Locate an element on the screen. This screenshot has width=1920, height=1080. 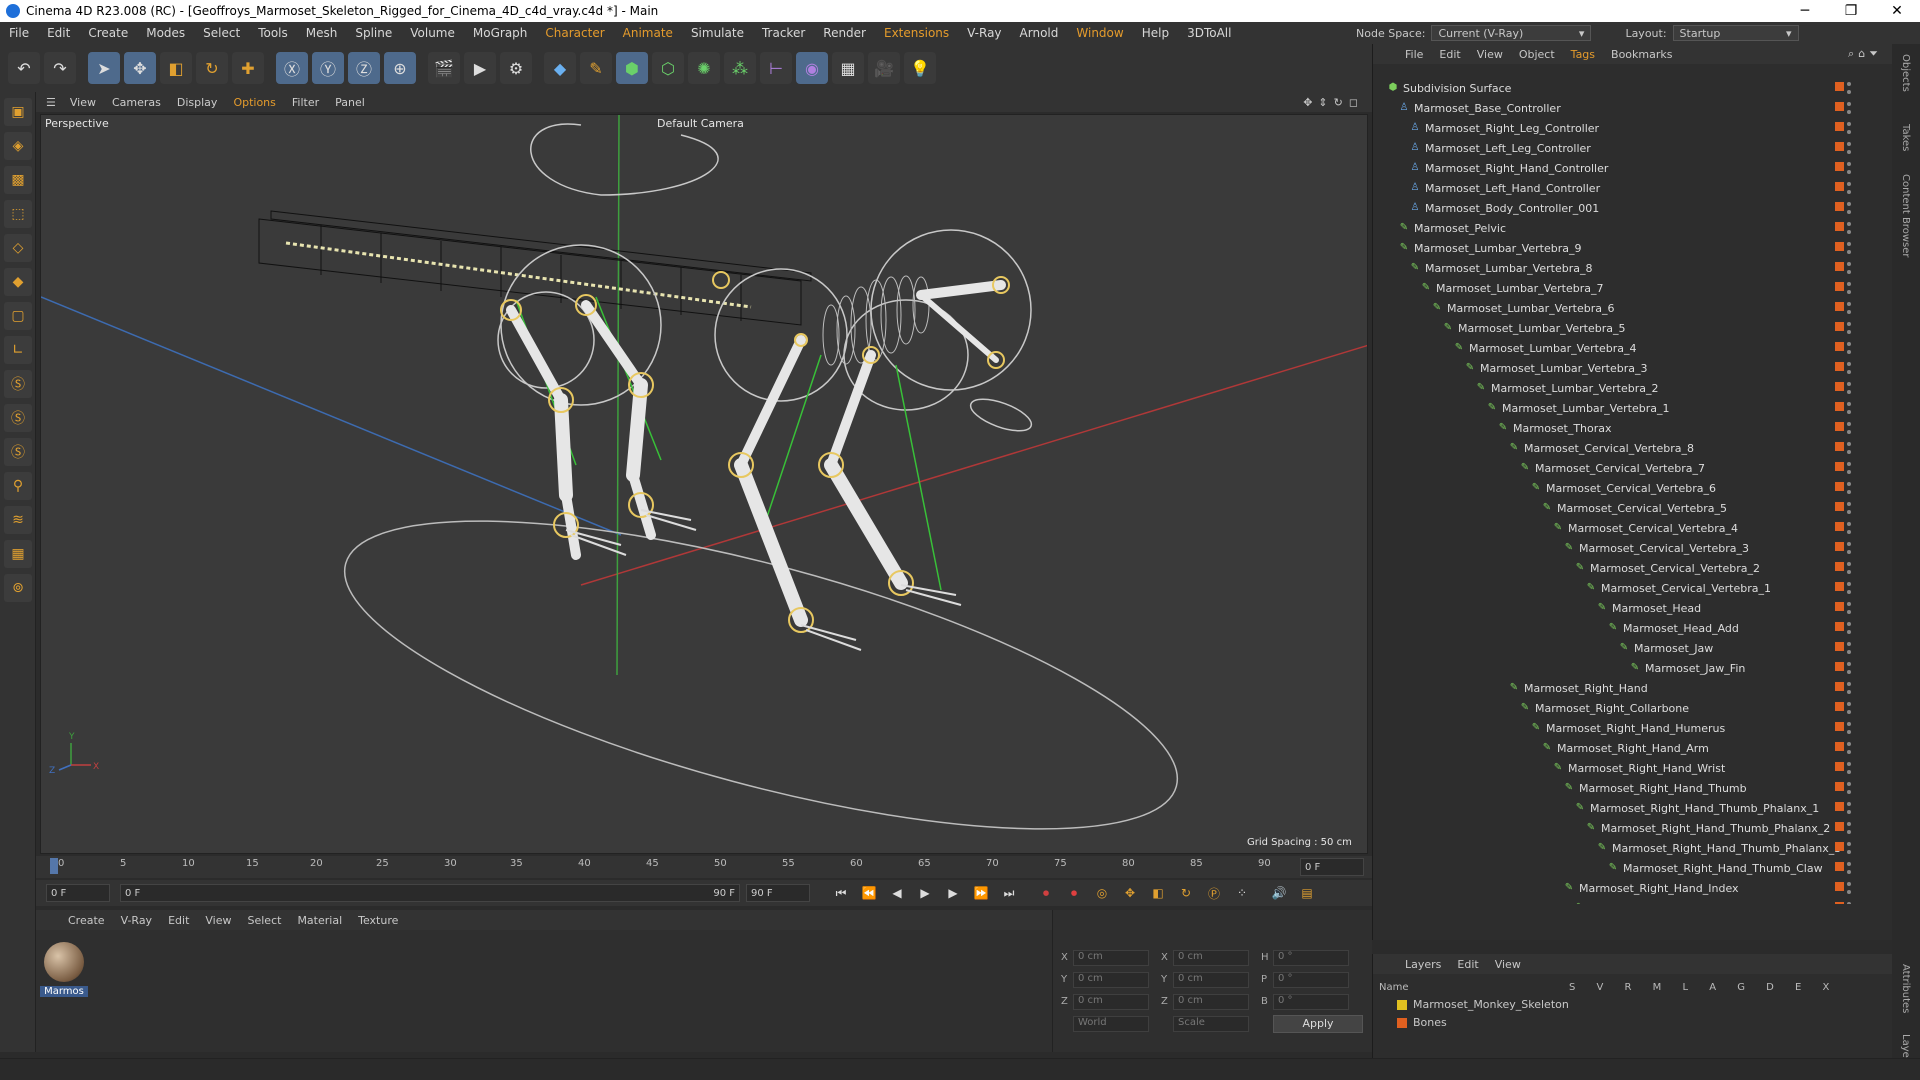
menu-window: Window is located at coordinates (1099, 33).